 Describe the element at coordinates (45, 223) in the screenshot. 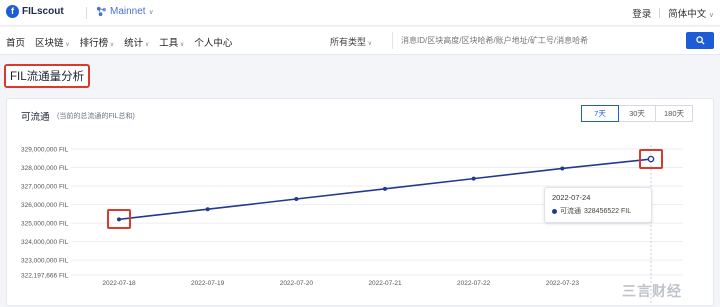

I see `y-tick-label: 325,000,000 FIL` at that location.